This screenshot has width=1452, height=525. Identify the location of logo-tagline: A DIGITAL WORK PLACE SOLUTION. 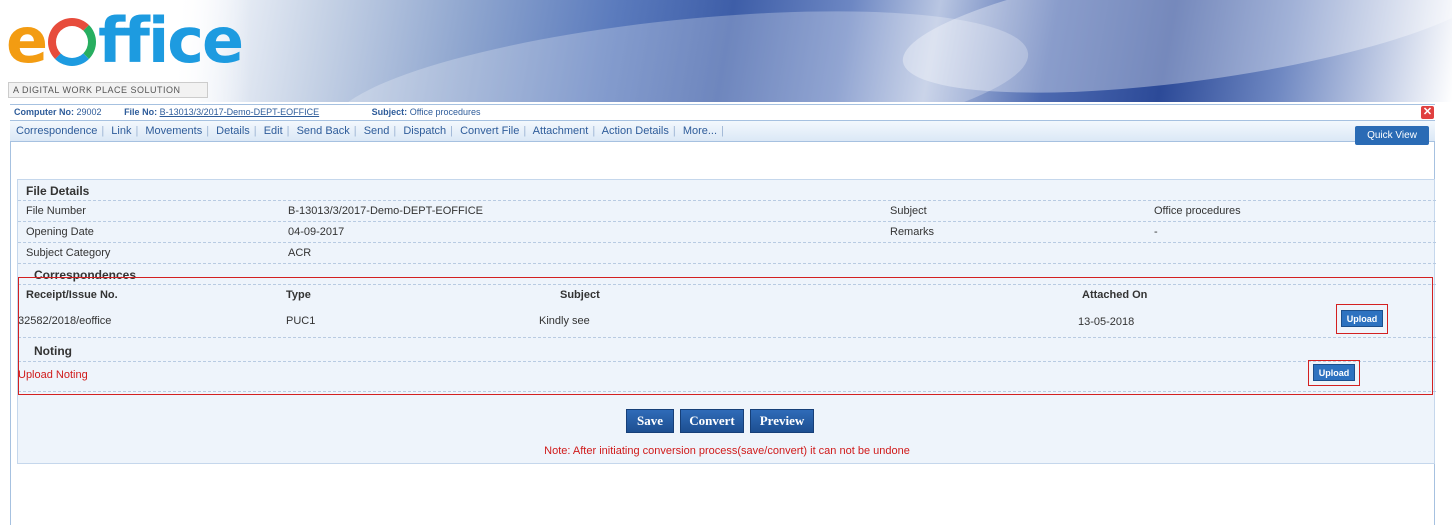
(108, 90).